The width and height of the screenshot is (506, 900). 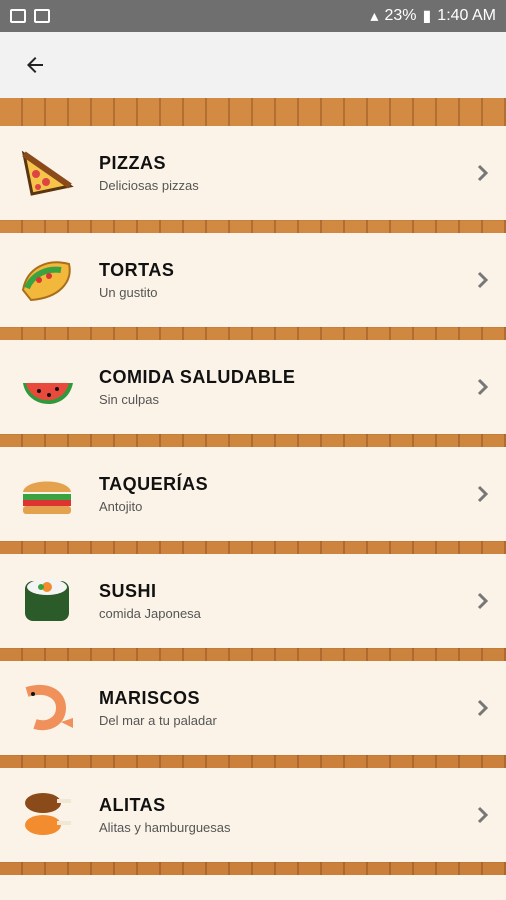 What do you see at coordinates (253, 65) in the screenshot?
I see `app-bar` at bounding box center [253, 65].